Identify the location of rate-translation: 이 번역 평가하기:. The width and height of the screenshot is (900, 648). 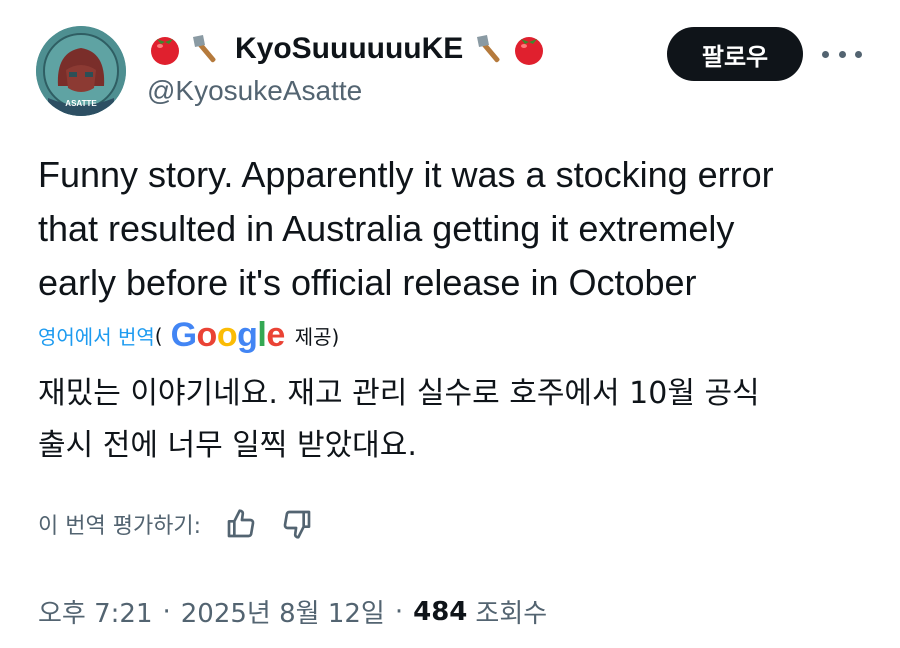
(175, 524).